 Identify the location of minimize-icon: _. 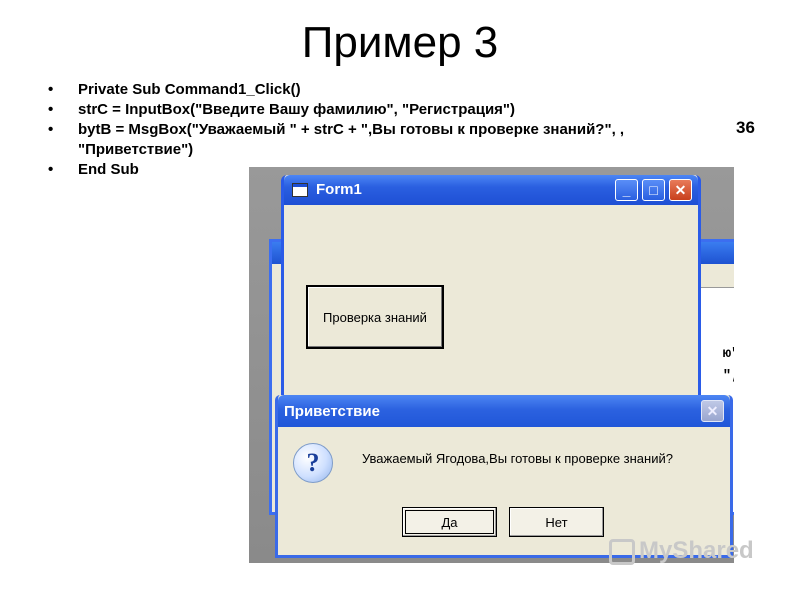
(626, 190).